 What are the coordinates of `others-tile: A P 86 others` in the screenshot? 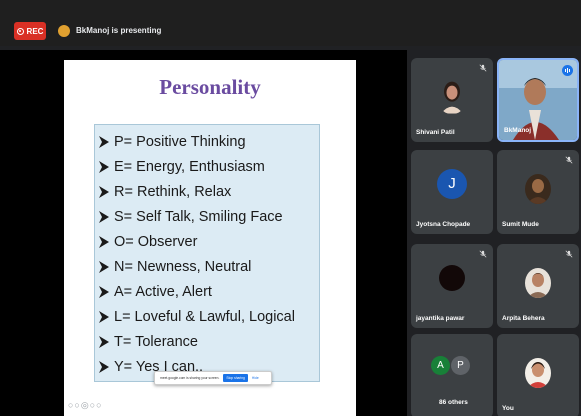 It's located at (452, 375).